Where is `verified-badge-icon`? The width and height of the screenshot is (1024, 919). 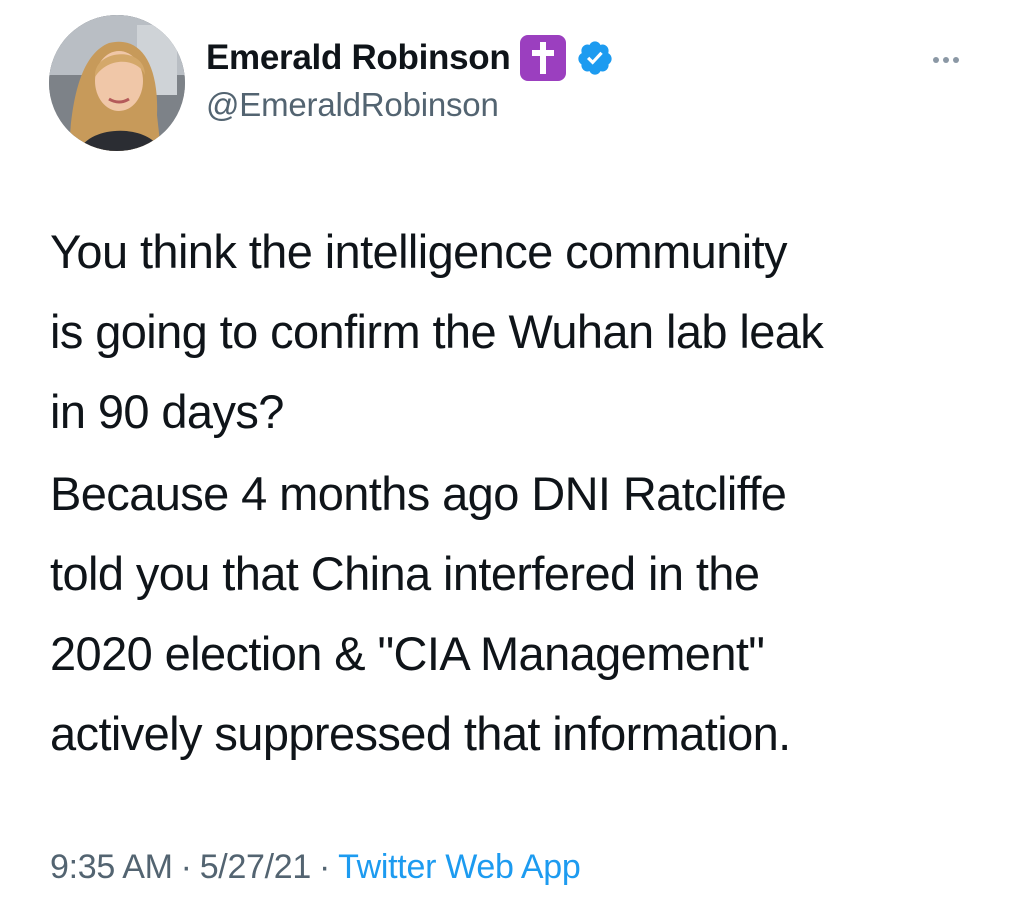 verified-badge-icon is located at coordinates (595, 58).